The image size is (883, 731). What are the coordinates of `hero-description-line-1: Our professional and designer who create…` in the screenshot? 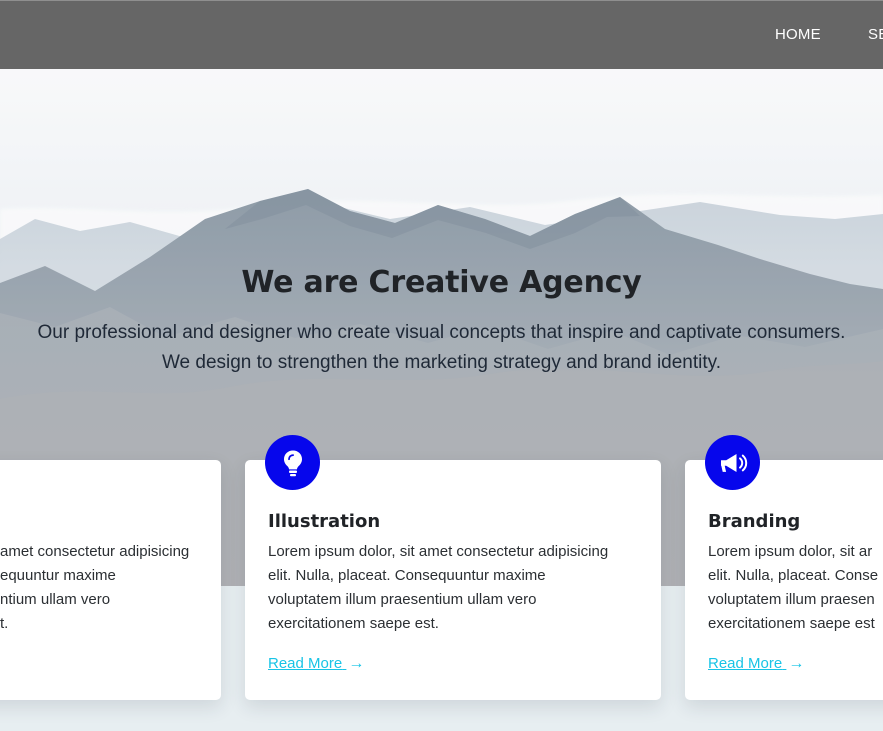 It's located at (441, 332).